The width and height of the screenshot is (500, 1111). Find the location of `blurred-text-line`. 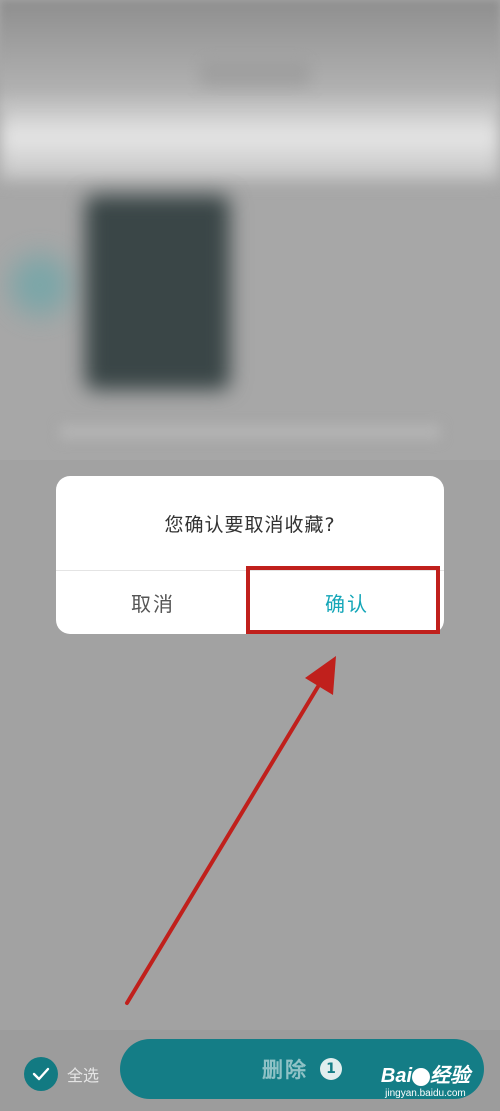

blurred-text-line is located at coordinates (250, 432).